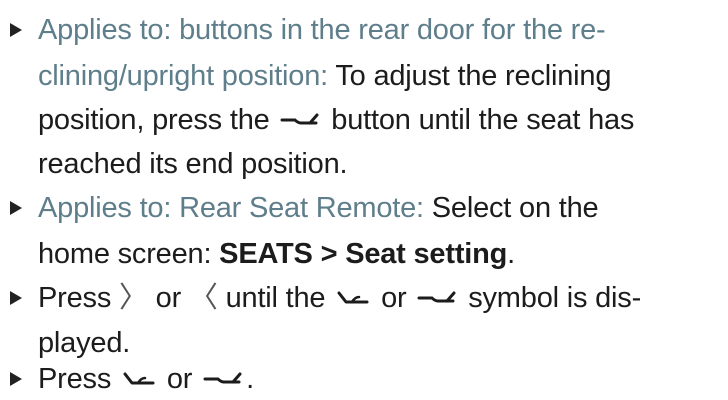 This screenshot has width=728, height=400. I want to click on instruction-text: played., so click(84, 343).